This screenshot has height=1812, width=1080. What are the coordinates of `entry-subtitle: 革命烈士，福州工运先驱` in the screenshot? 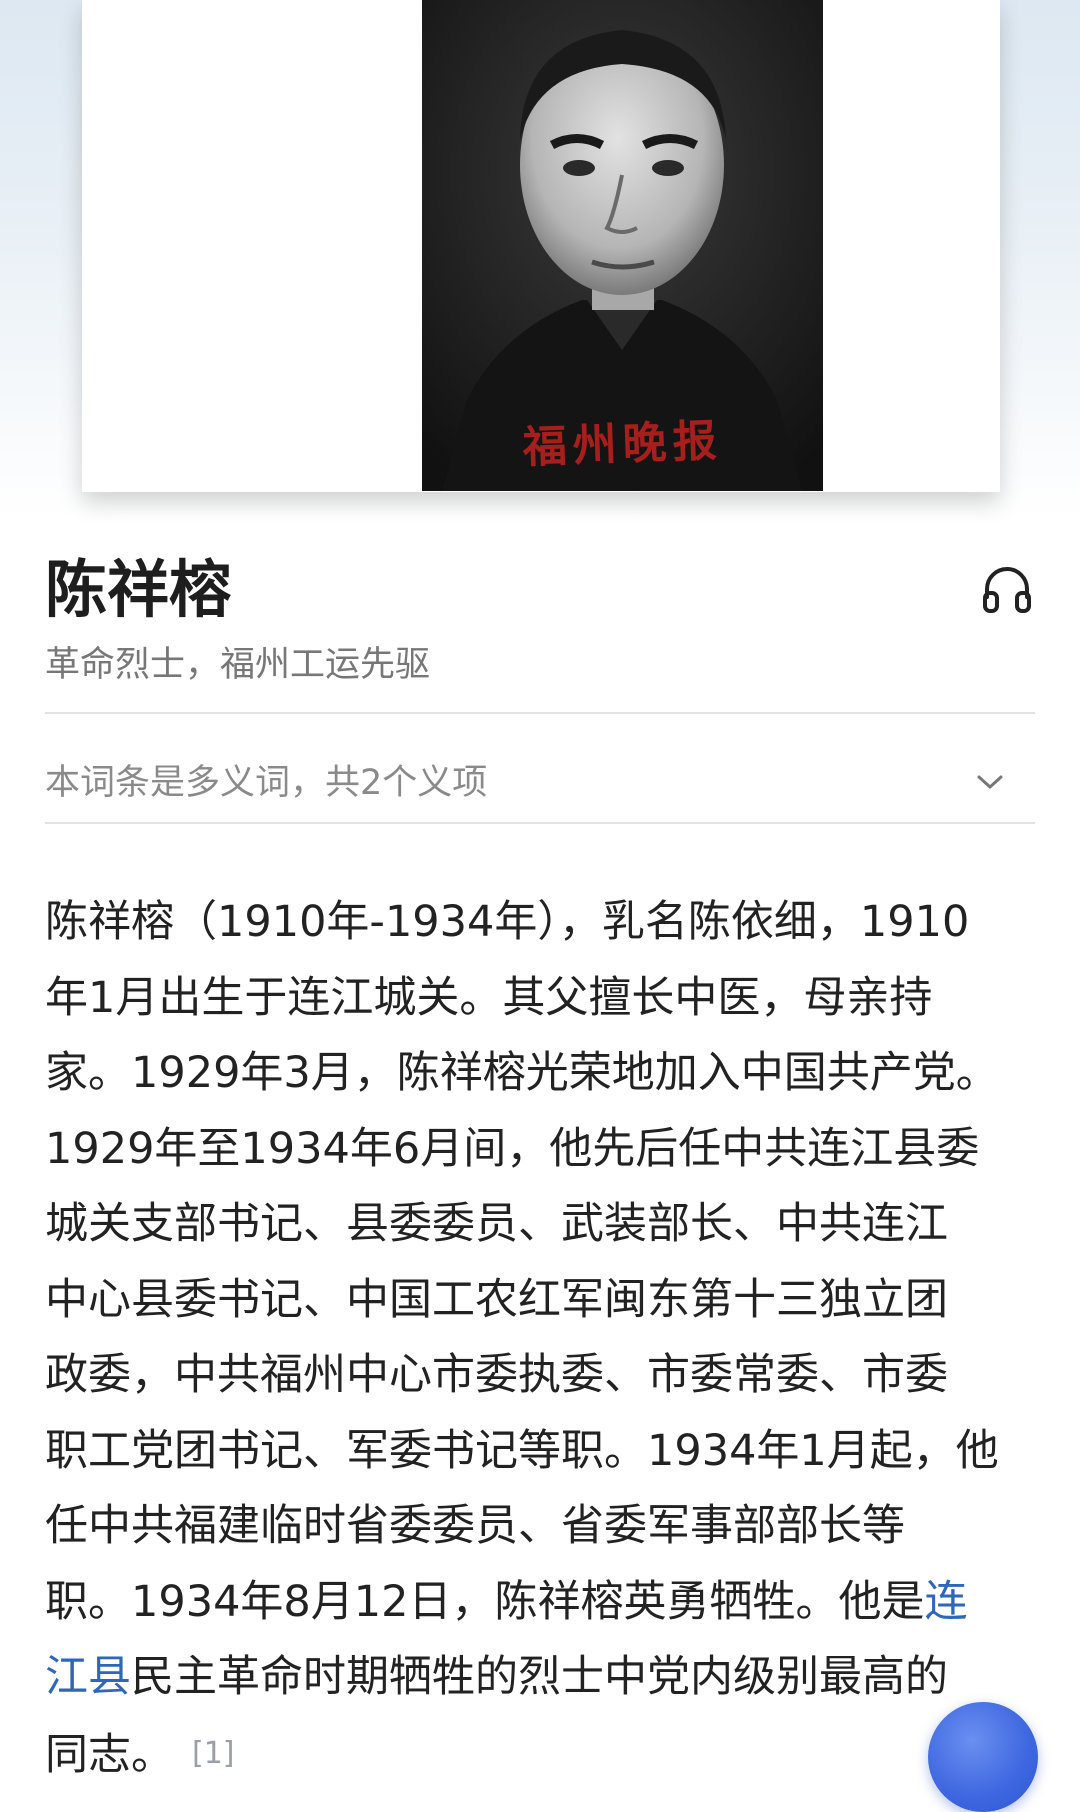 It's located at (238, 665).